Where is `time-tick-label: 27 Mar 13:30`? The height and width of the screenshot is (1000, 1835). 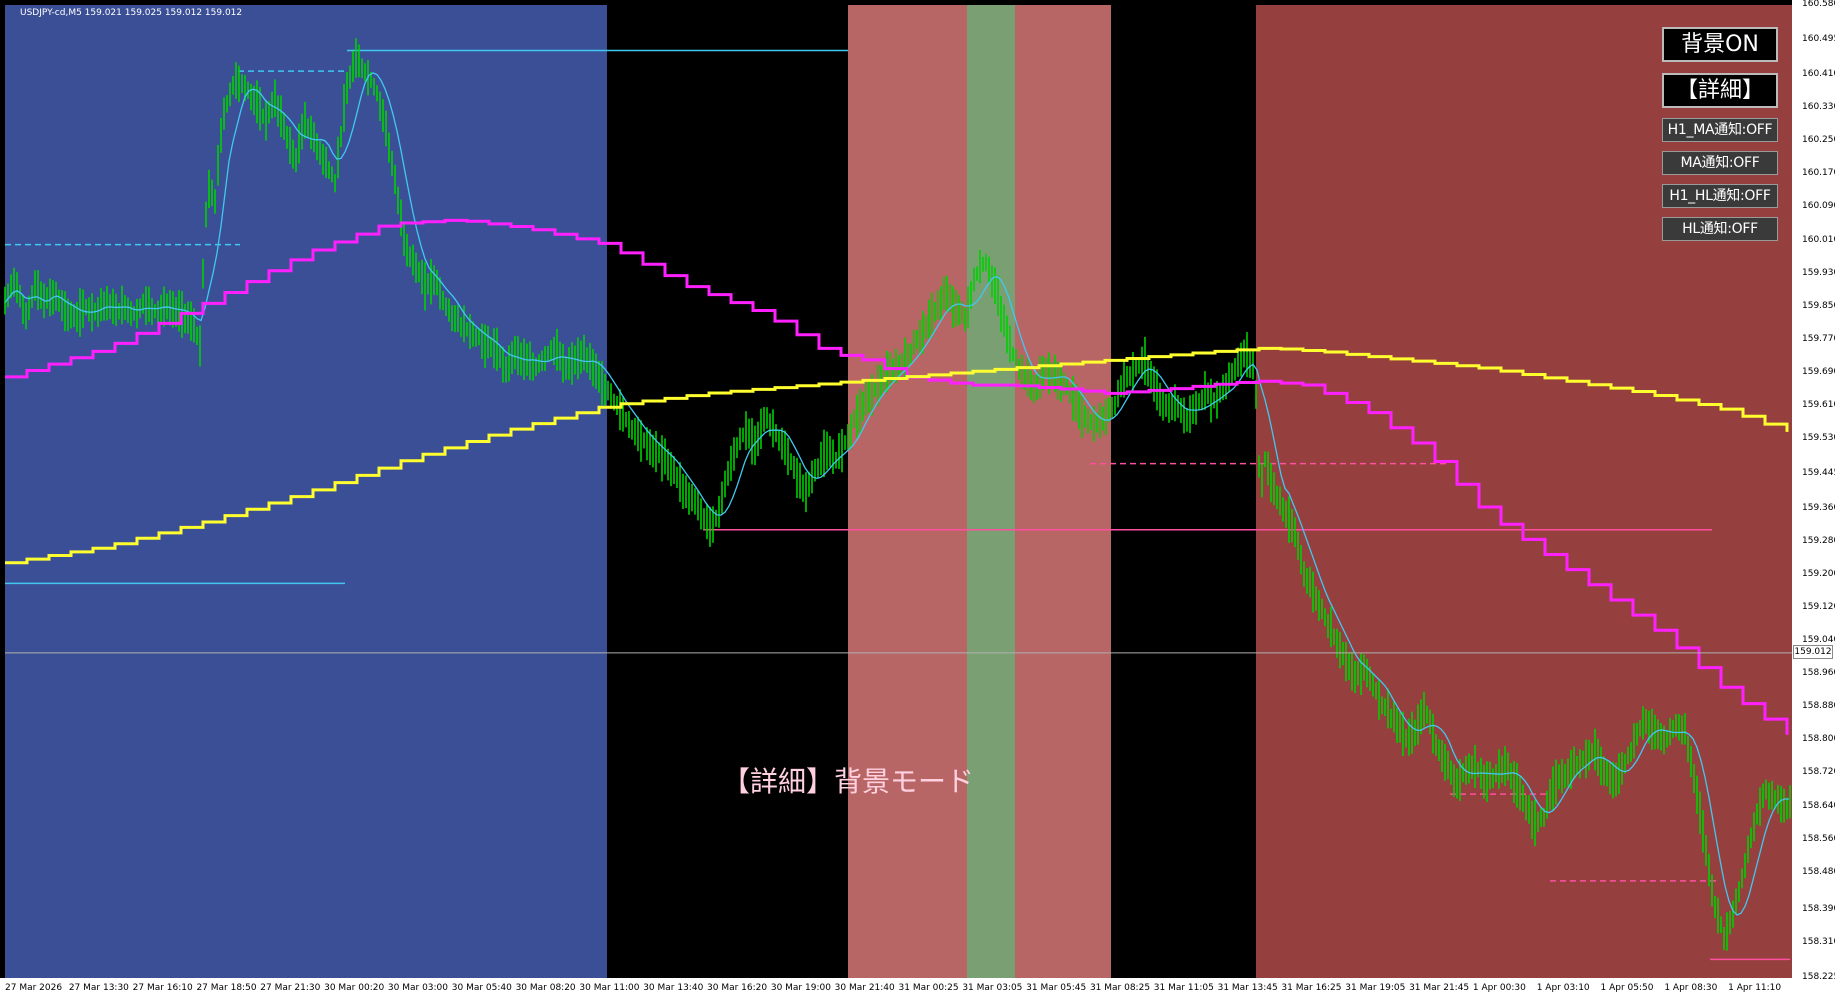 time-tick-label: 27 Mar 13:30 is located at coordinates (98, 988).